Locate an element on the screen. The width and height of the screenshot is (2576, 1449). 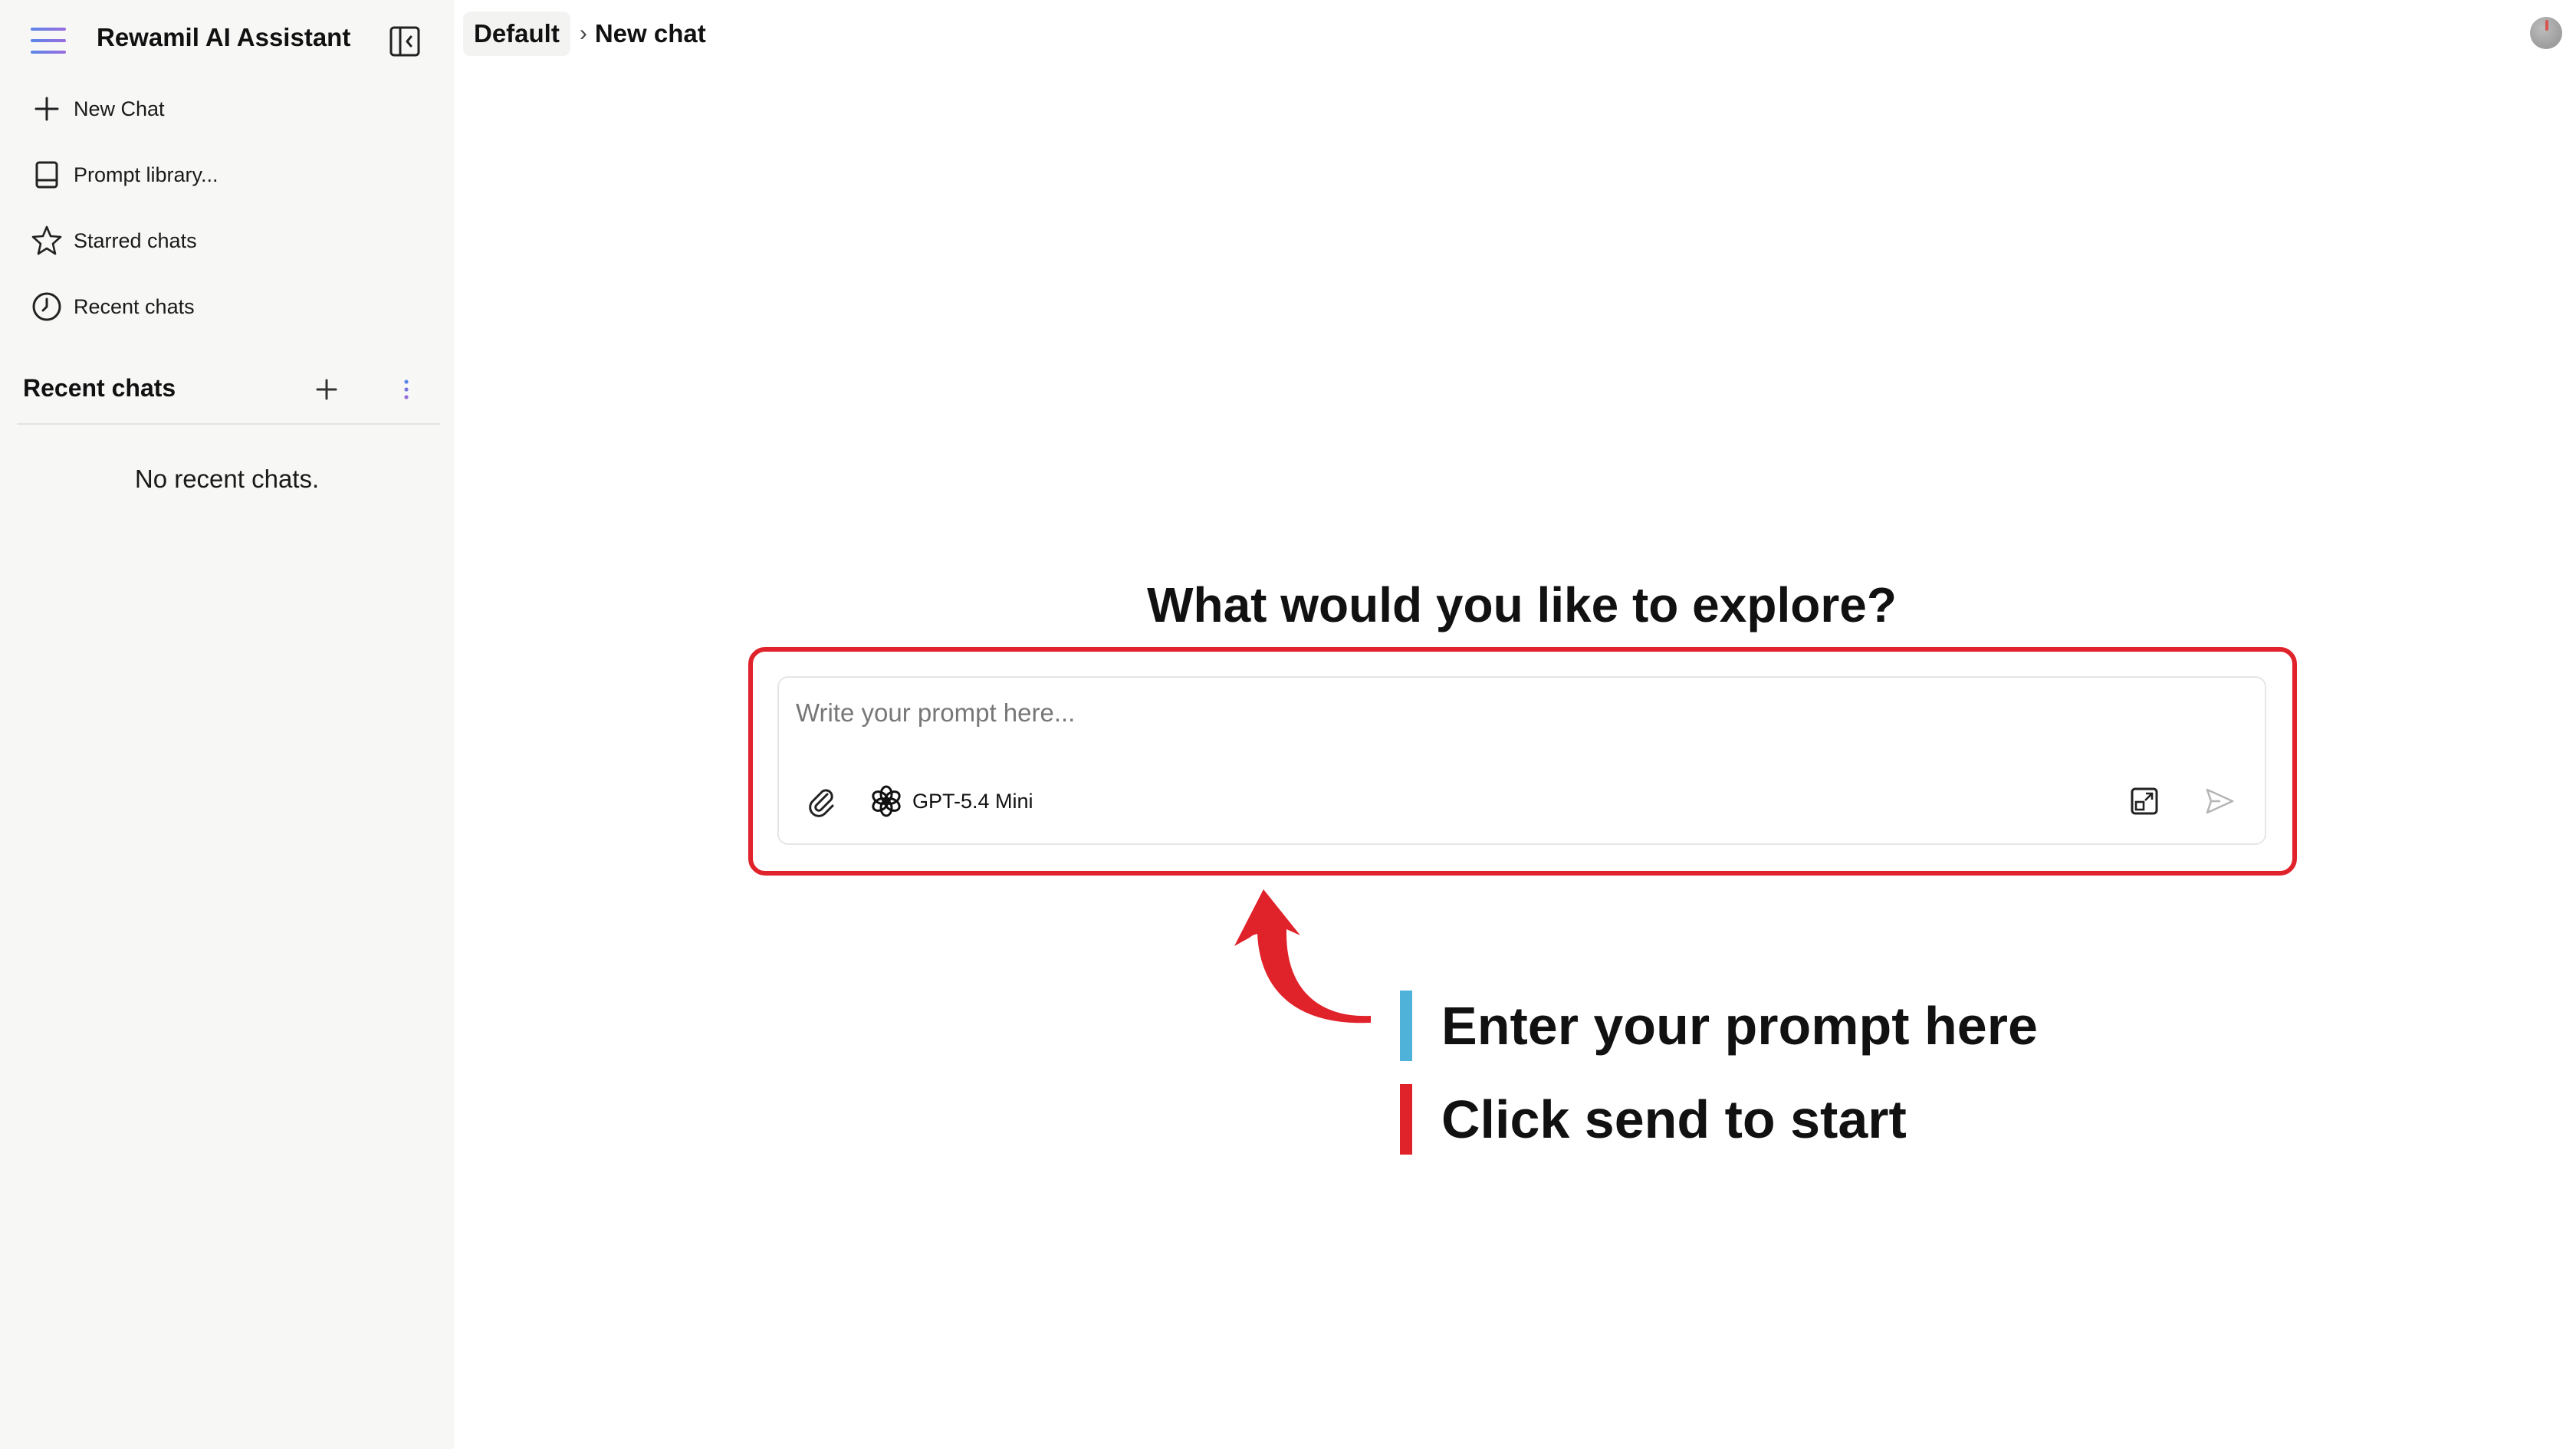
expand-icon is located at coordinates (2145, 802).